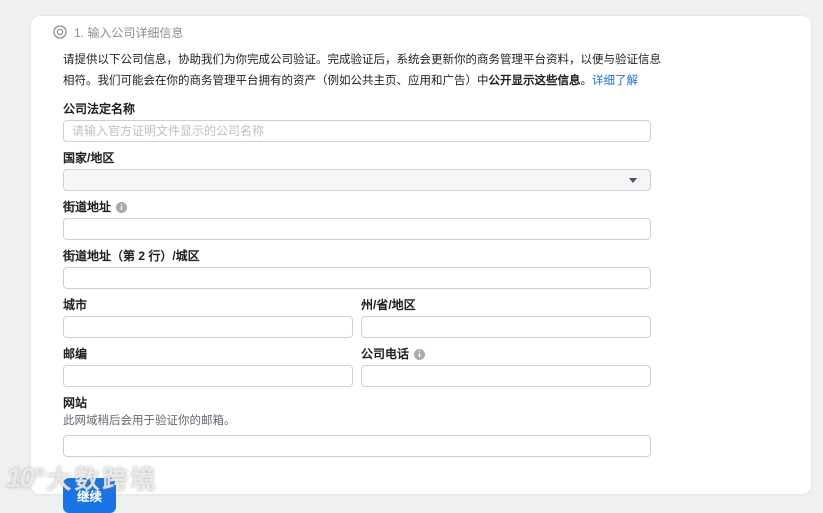 This screenshot has height=513, width=823. Describe the element at coordinates (506, 327) in the screenshot. I see `state-input` at that location.